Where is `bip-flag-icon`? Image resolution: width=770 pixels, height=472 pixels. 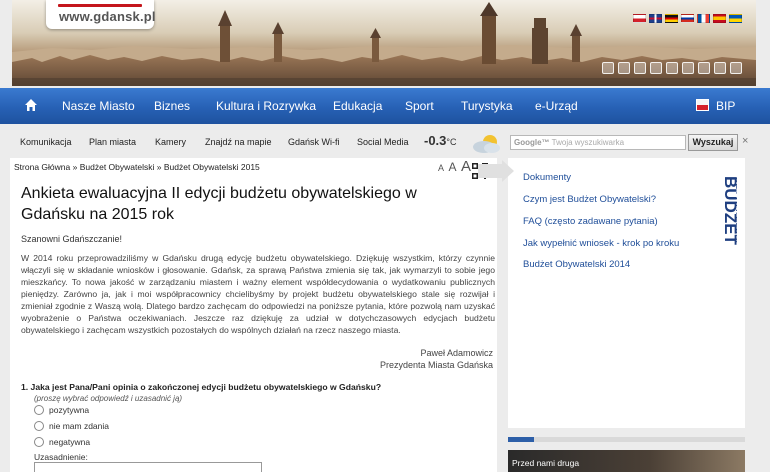
bip-flag-icon is located at coordinates (702, 105).